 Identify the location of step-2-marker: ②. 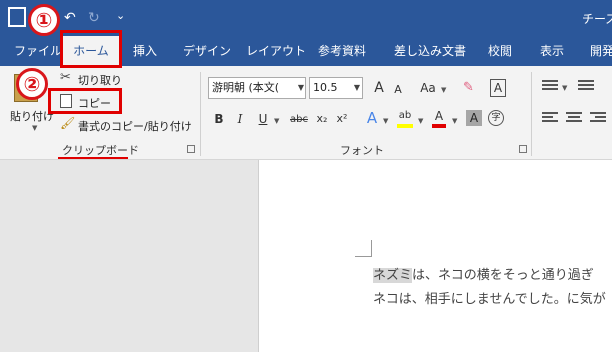
(32, 84).